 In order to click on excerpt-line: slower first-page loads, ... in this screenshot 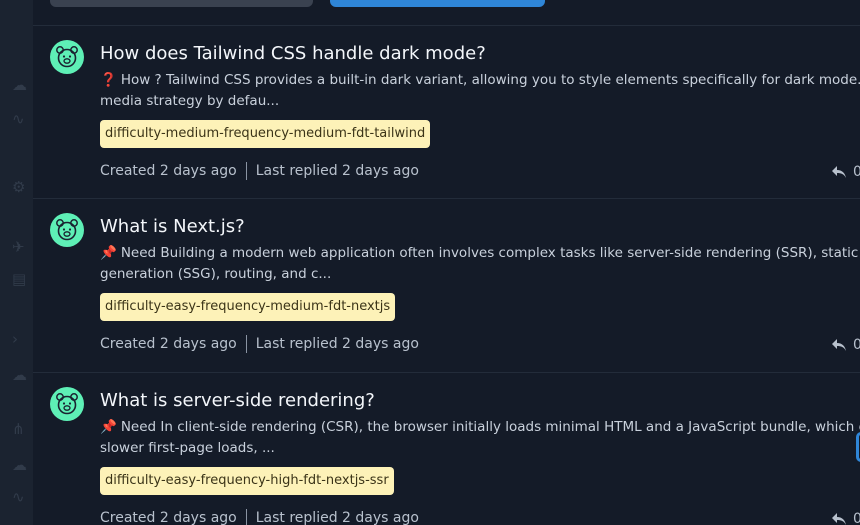, I will do `click(187, 448)`.